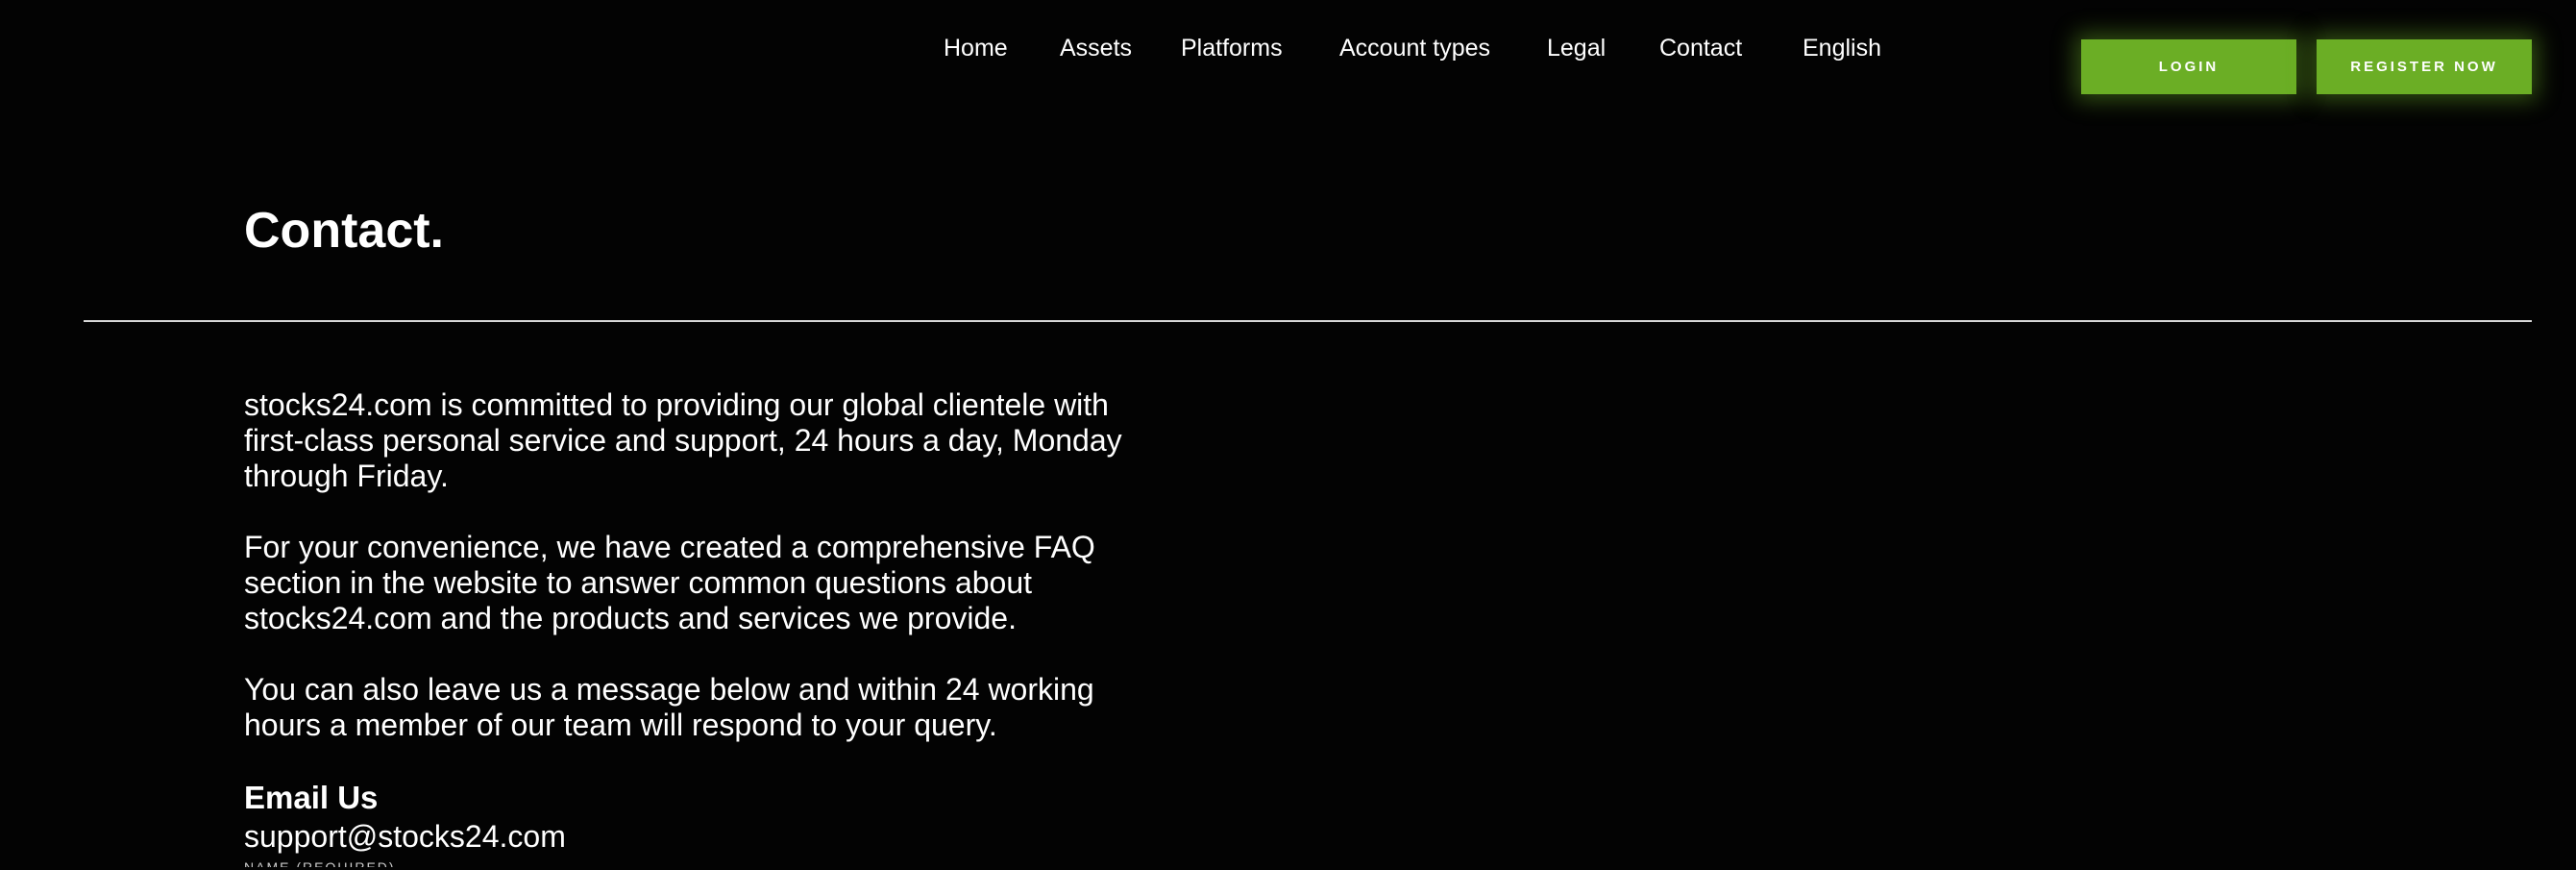  I want to click on email-us-heading: Email Us, so click(311, 797).